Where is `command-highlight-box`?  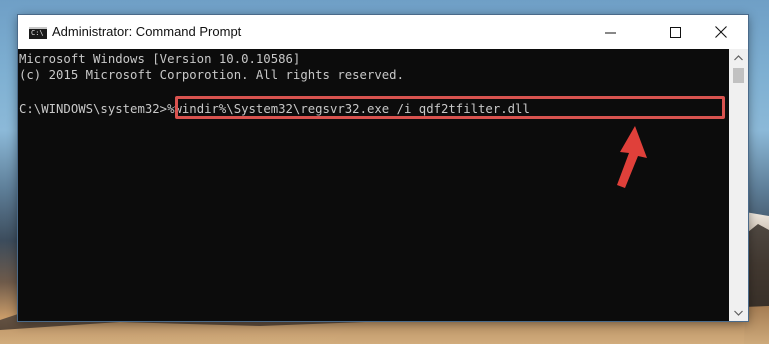 command-highlight-box is located at coordinates (450, 107).